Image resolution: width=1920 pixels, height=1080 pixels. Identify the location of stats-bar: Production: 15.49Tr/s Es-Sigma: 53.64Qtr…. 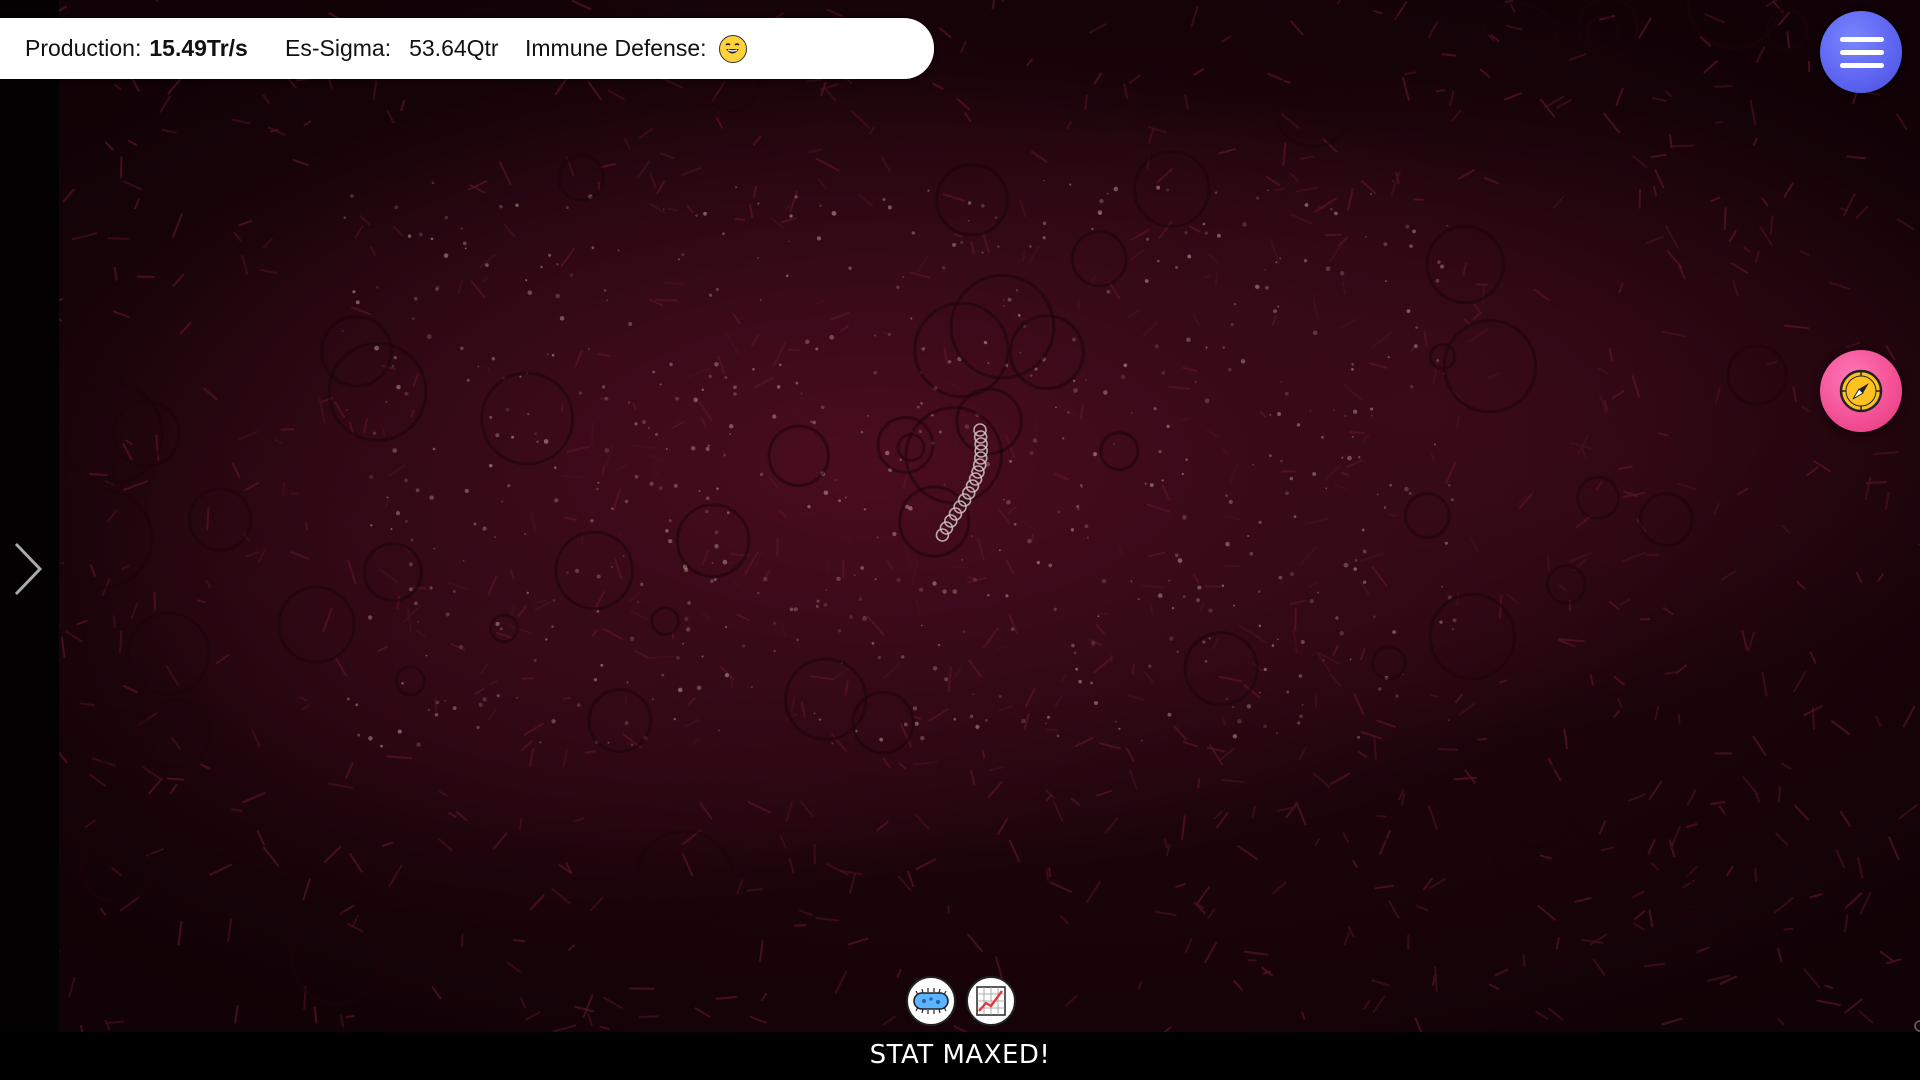
(467, 48).